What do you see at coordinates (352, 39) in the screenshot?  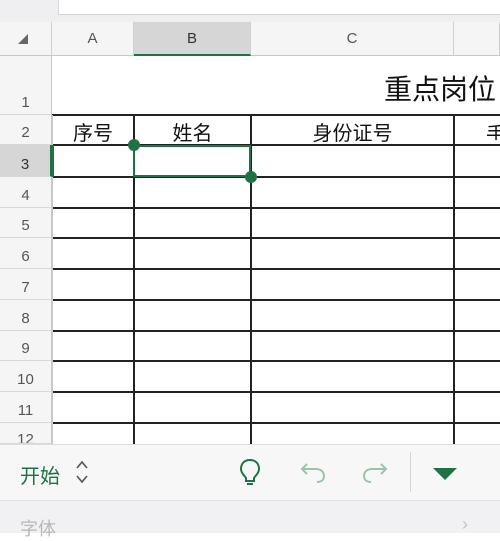 I see `column-header-c: C` at bounding box center [352, 39].